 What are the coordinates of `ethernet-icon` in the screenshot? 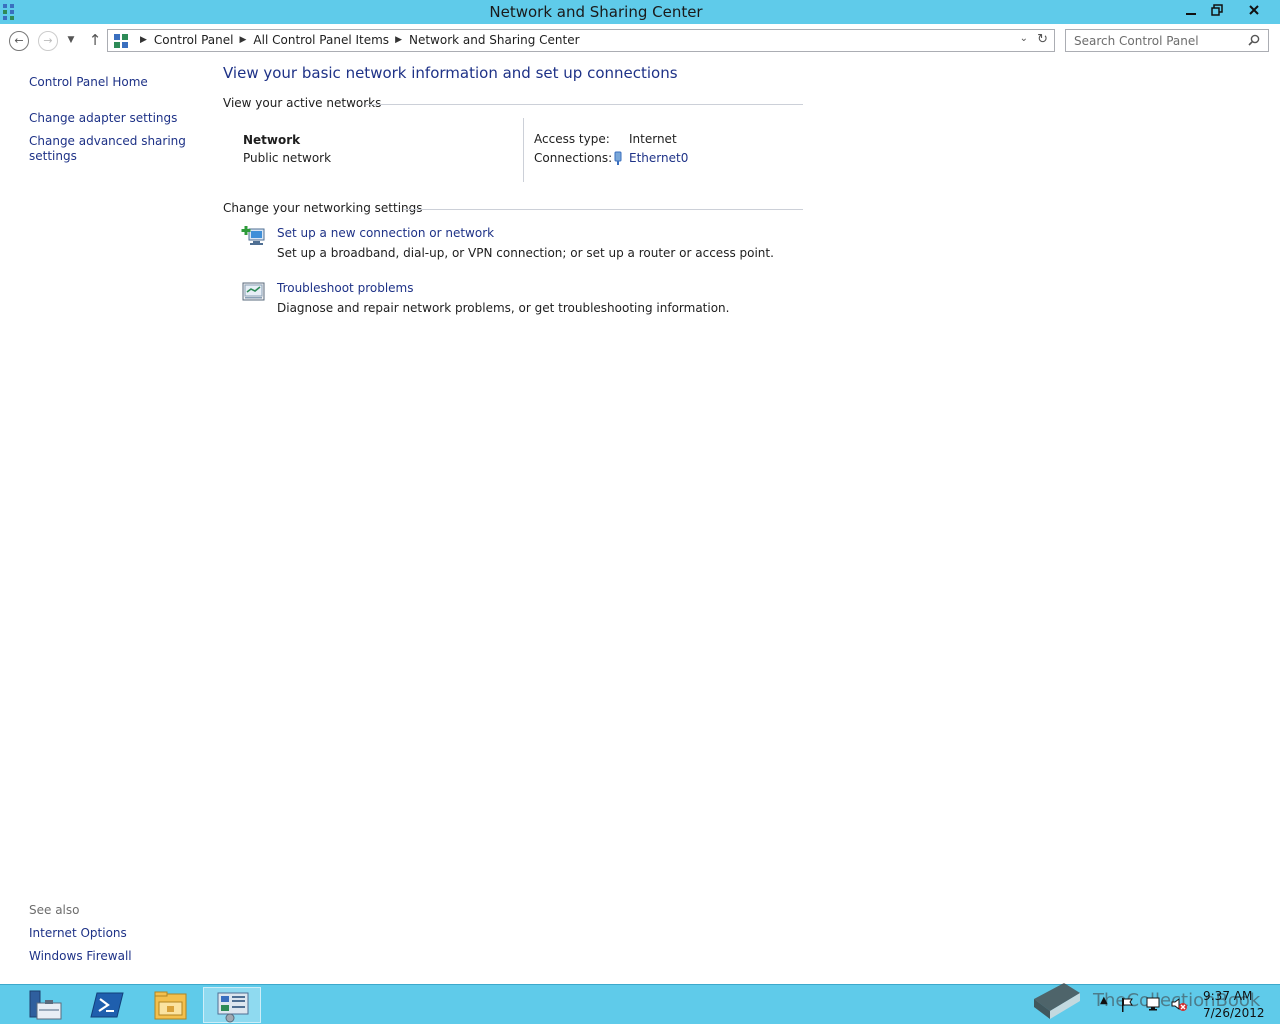 It's located at (618, 158).